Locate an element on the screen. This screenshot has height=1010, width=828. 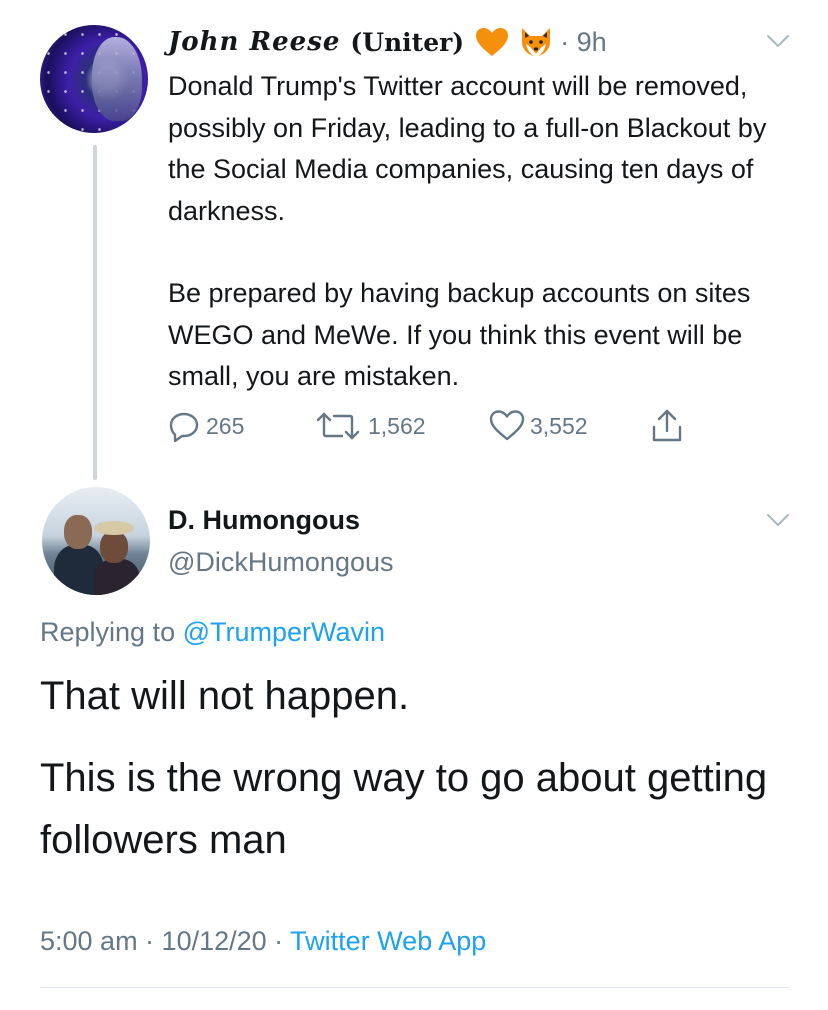
share-button is located at coordinates (667, 426).